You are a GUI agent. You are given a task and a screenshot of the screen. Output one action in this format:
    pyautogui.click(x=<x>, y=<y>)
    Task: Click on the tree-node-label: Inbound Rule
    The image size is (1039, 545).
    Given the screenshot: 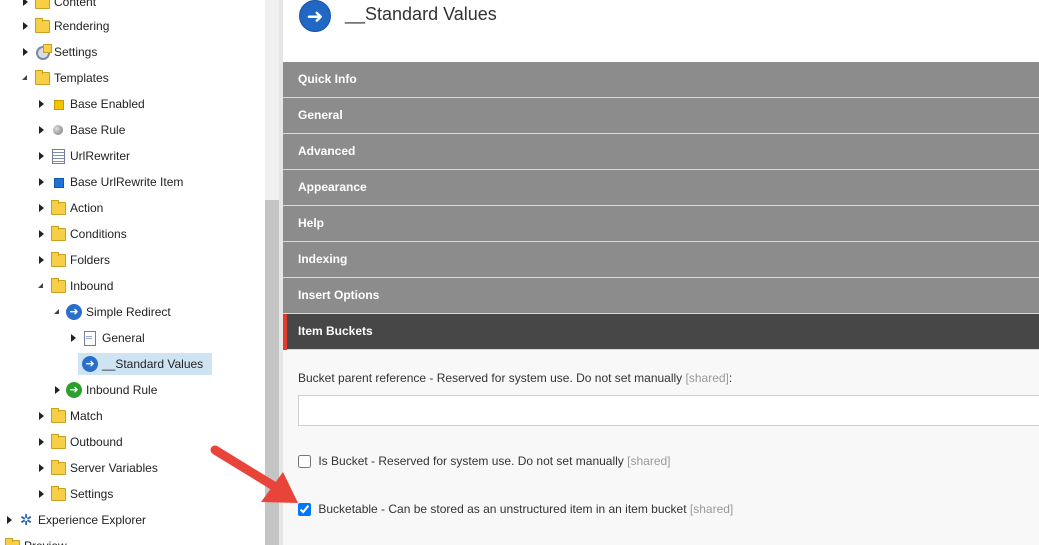 What is the action you would take?
    pyautogui.click(x=122, y=390)
    